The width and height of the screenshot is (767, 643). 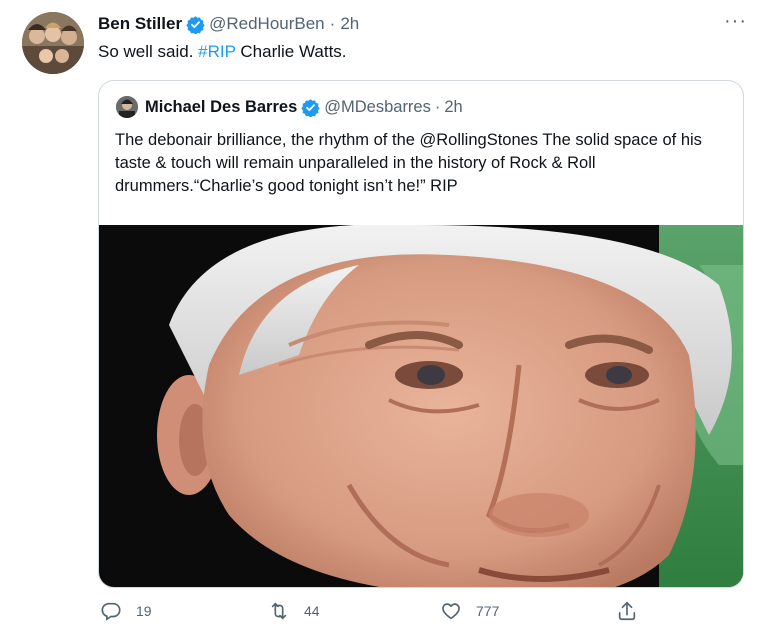 I want to click on tweet-text-suffix: Charlie Watts., so click(x=291, y=51).